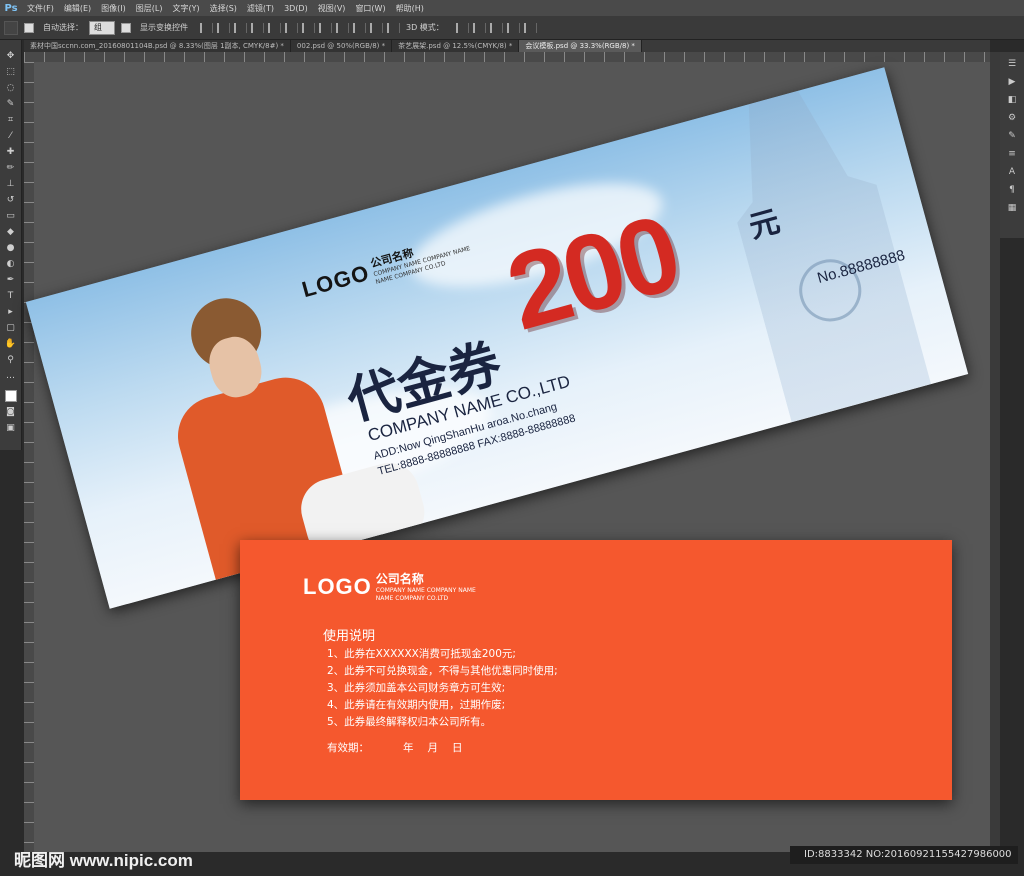  I want to click on validity-label: 有效期：, so click(348, 748).